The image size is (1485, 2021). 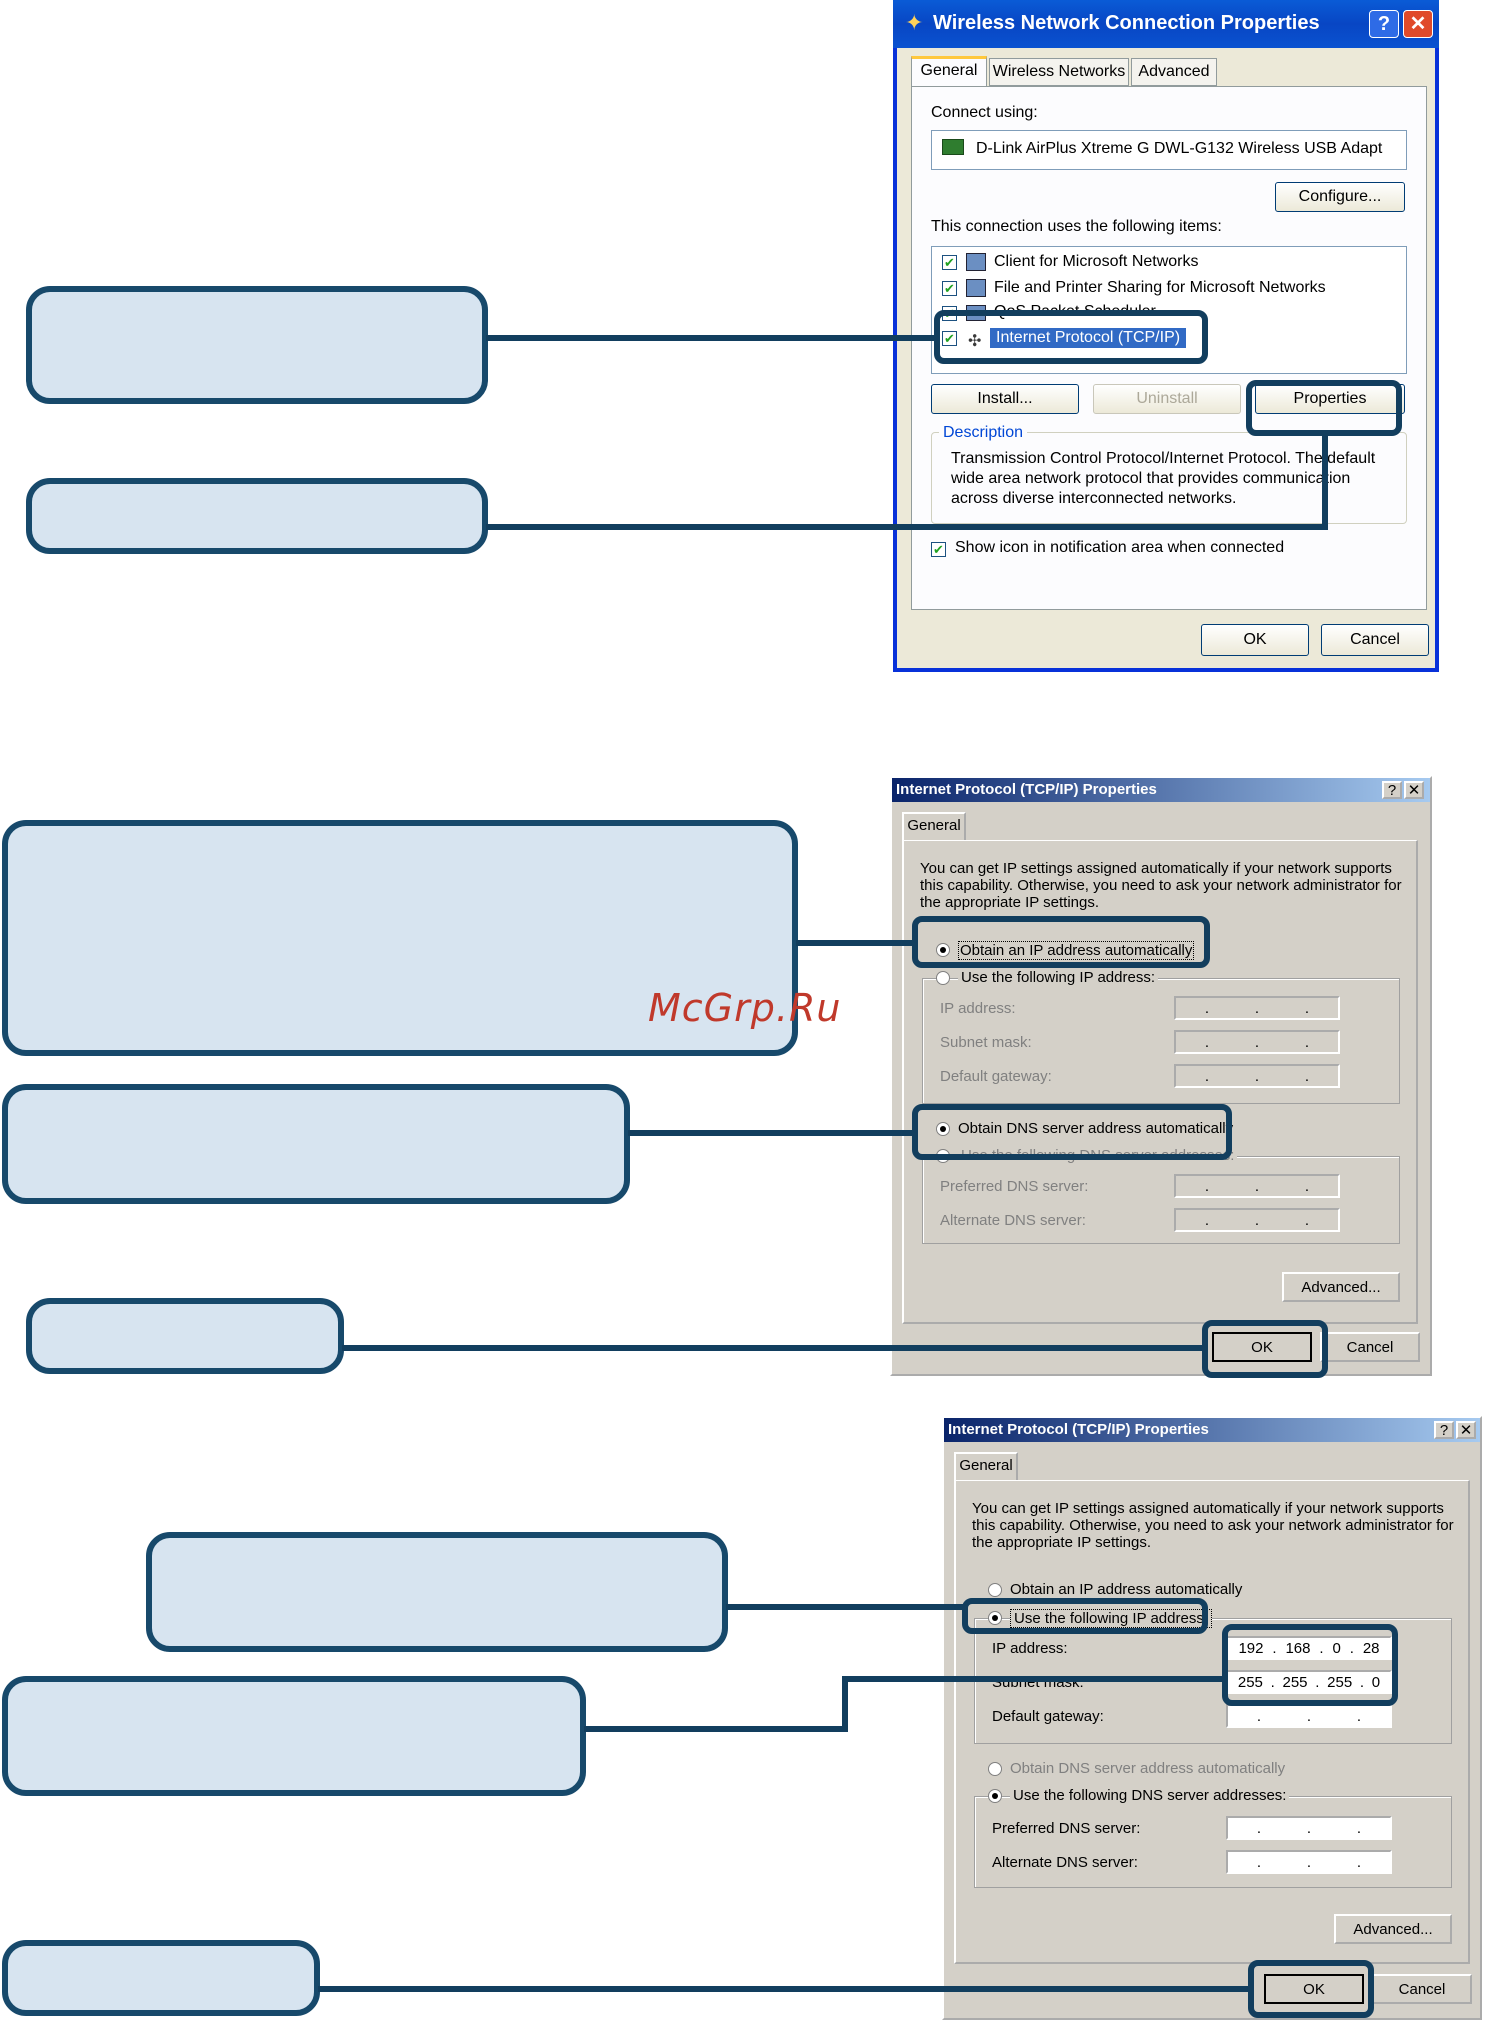 I want to click on watermark: McGrp.Ru, so click(x=745, y=1008).